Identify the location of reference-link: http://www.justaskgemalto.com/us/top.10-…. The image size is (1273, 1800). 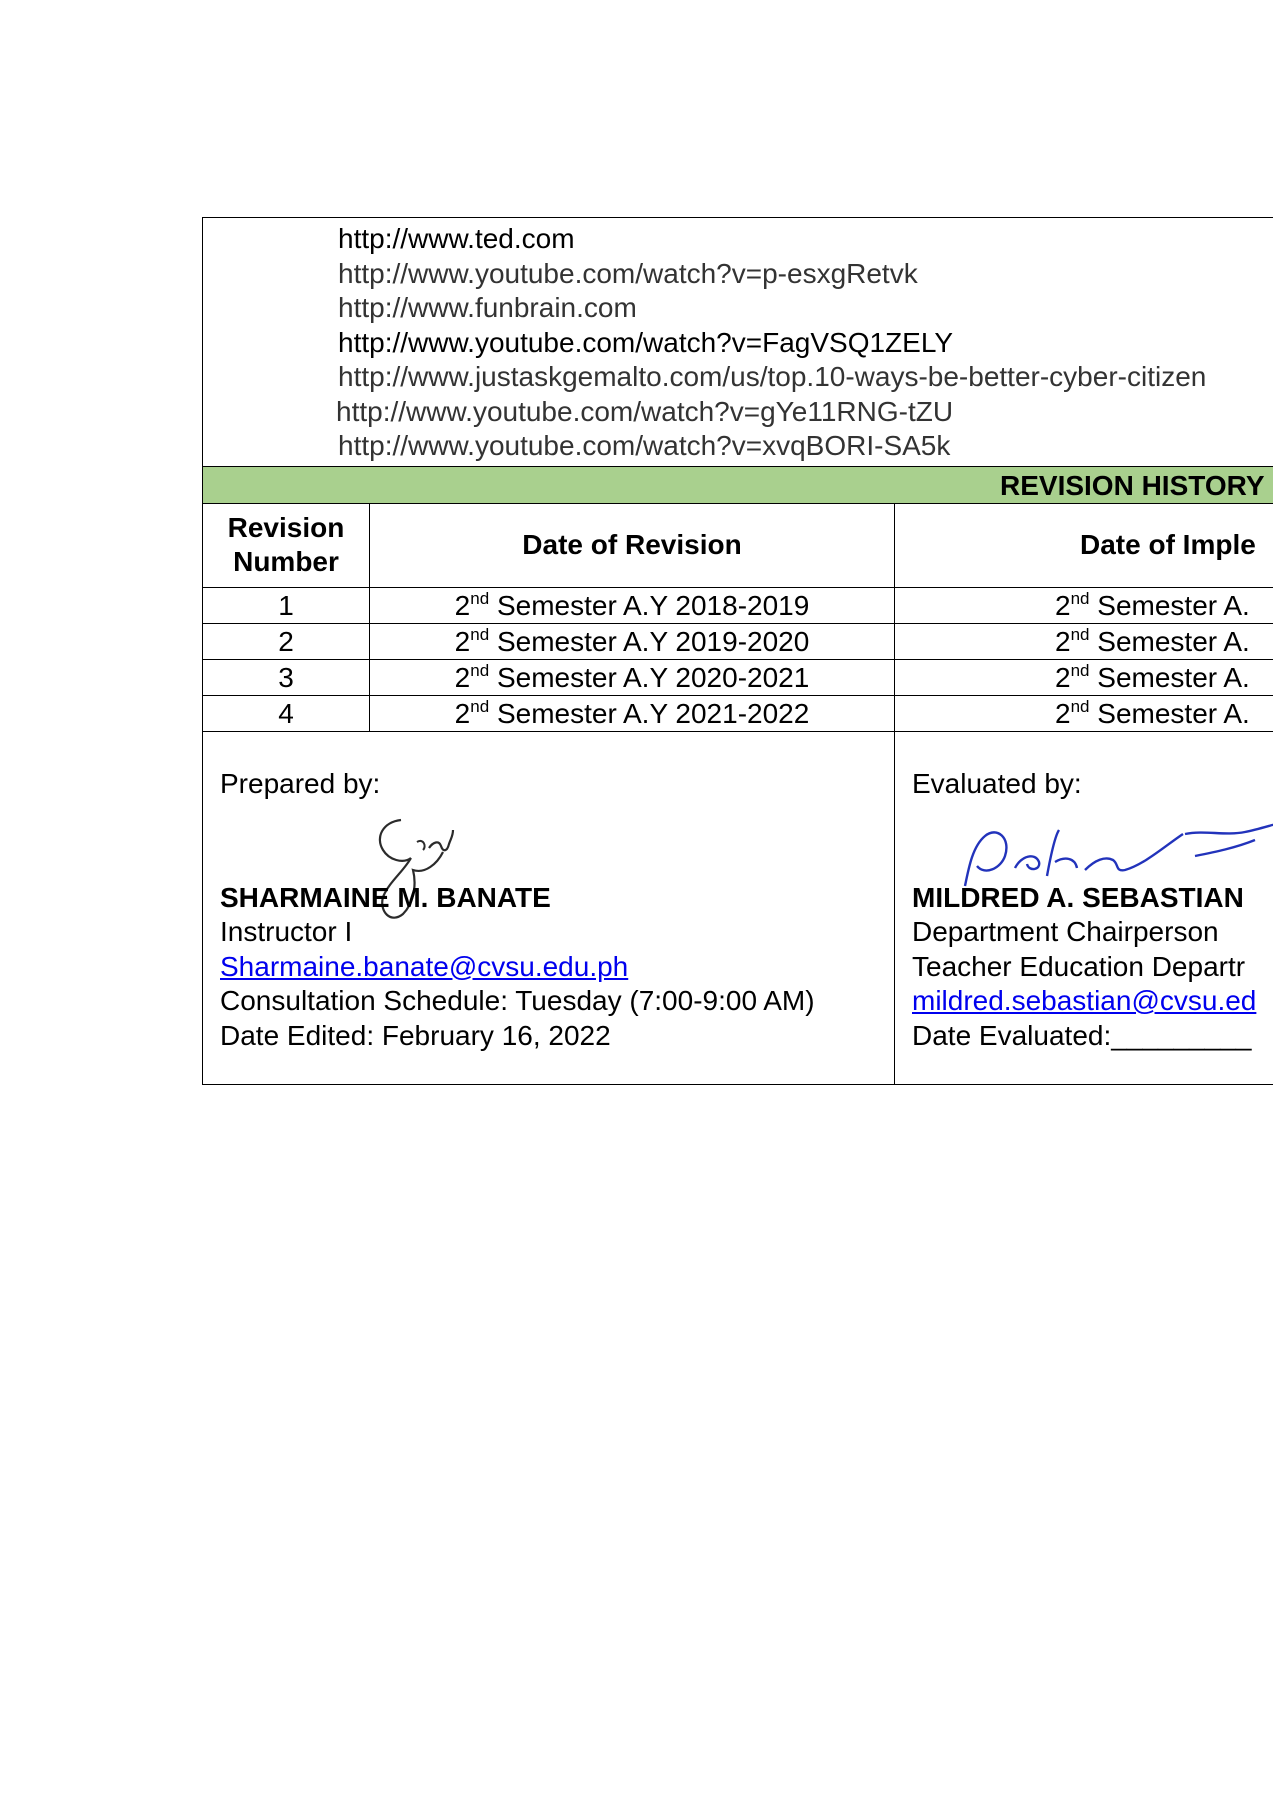
(738, 377).